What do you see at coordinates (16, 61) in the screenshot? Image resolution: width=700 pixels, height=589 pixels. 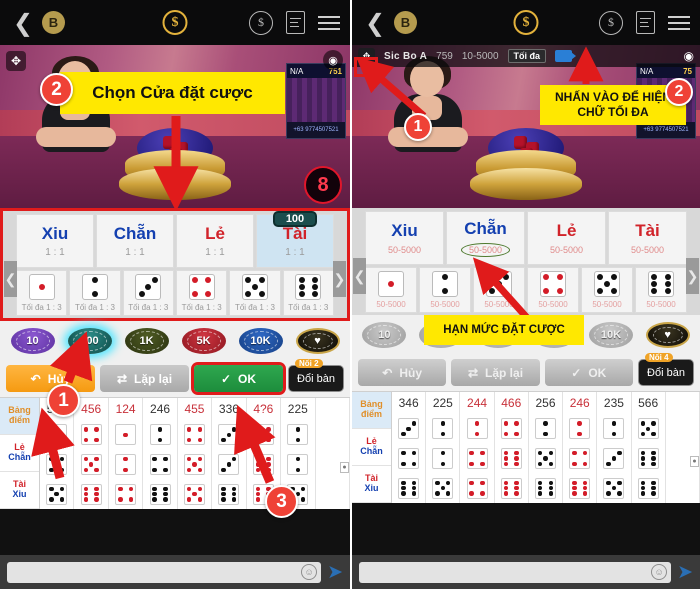 I see `fullscreen-icon: ✥` at bounding box center [16, 61].